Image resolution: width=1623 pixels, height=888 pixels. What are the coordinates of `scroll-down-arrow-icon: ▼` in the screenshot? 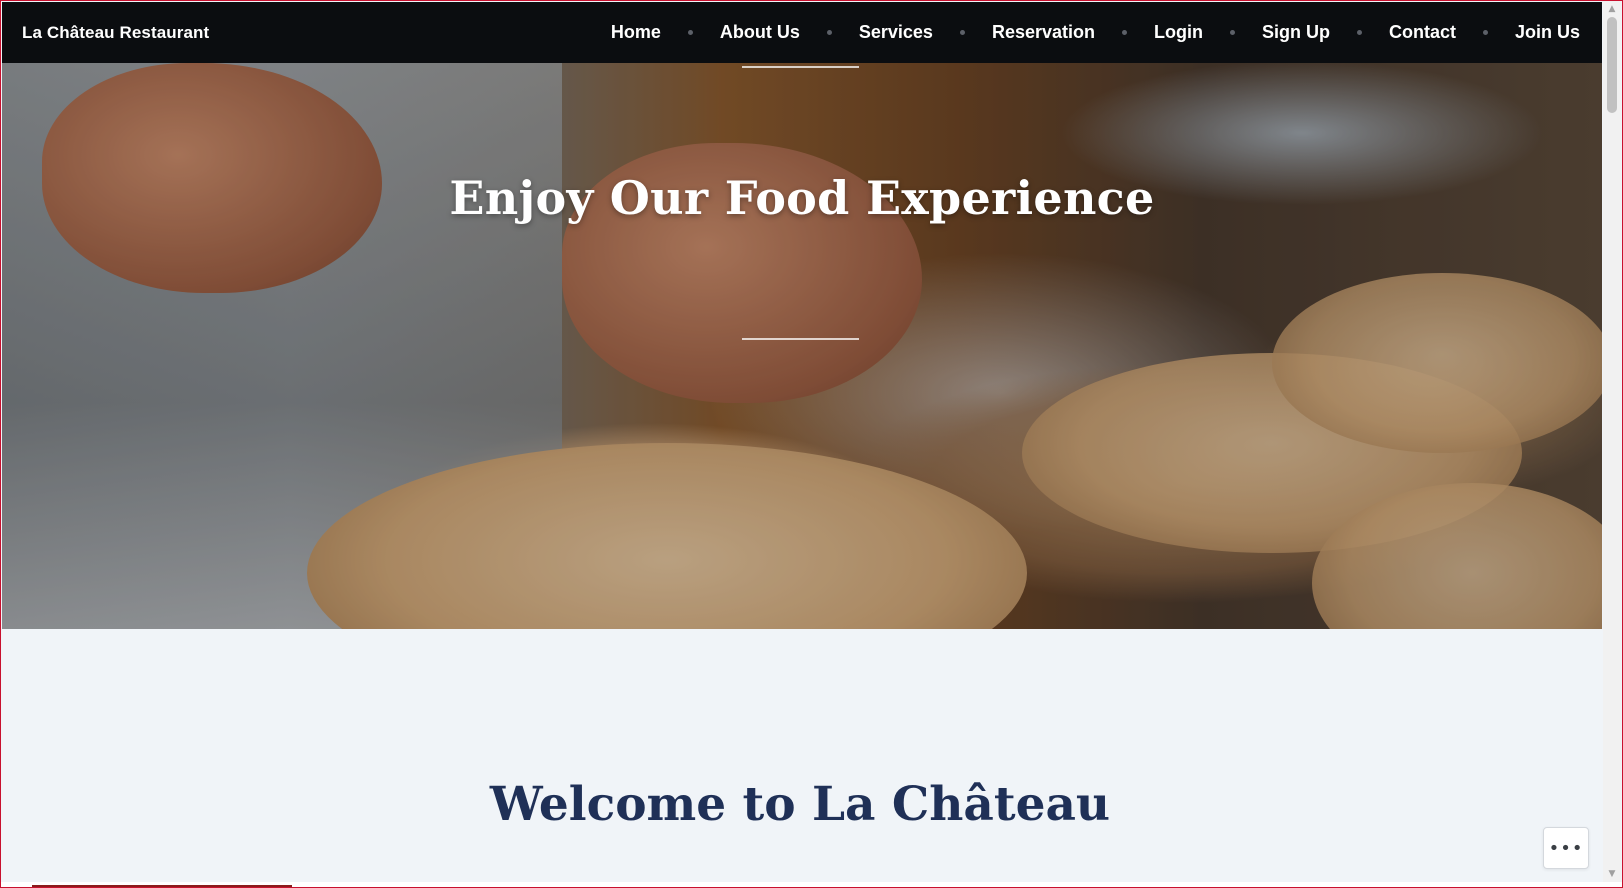 It's located at (1612, 874).